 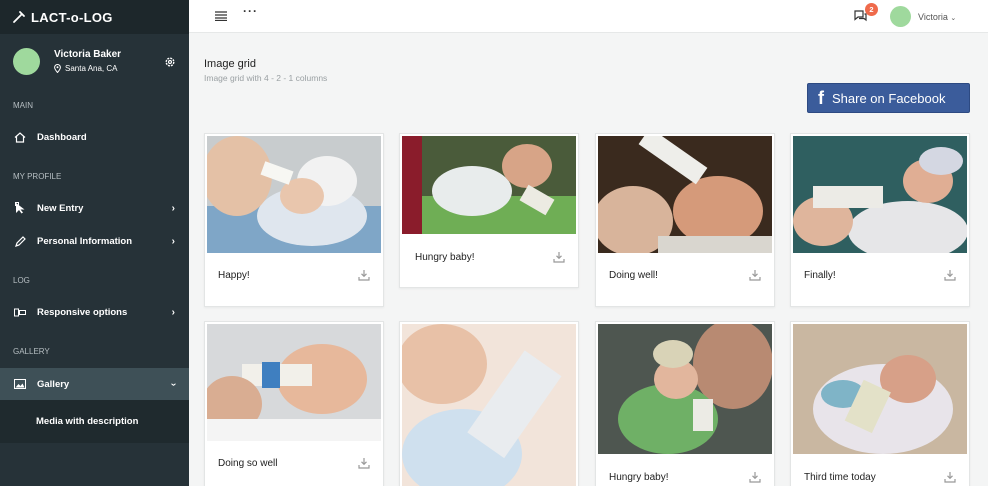 What do you see at coordinates (250, 11) in the screenshot?
I see `more-options-icon: ···` at bounding box center [250, 11].